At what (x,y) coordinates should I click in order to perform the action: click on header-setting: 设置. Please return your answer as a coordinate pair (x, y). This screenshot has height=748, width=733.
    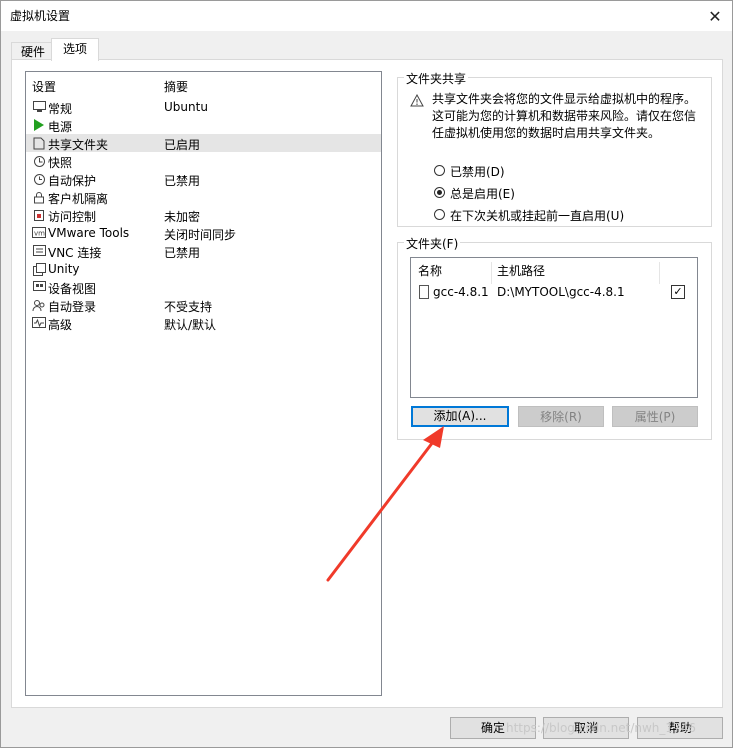
    Looking at the image, I should click on (44, 87).